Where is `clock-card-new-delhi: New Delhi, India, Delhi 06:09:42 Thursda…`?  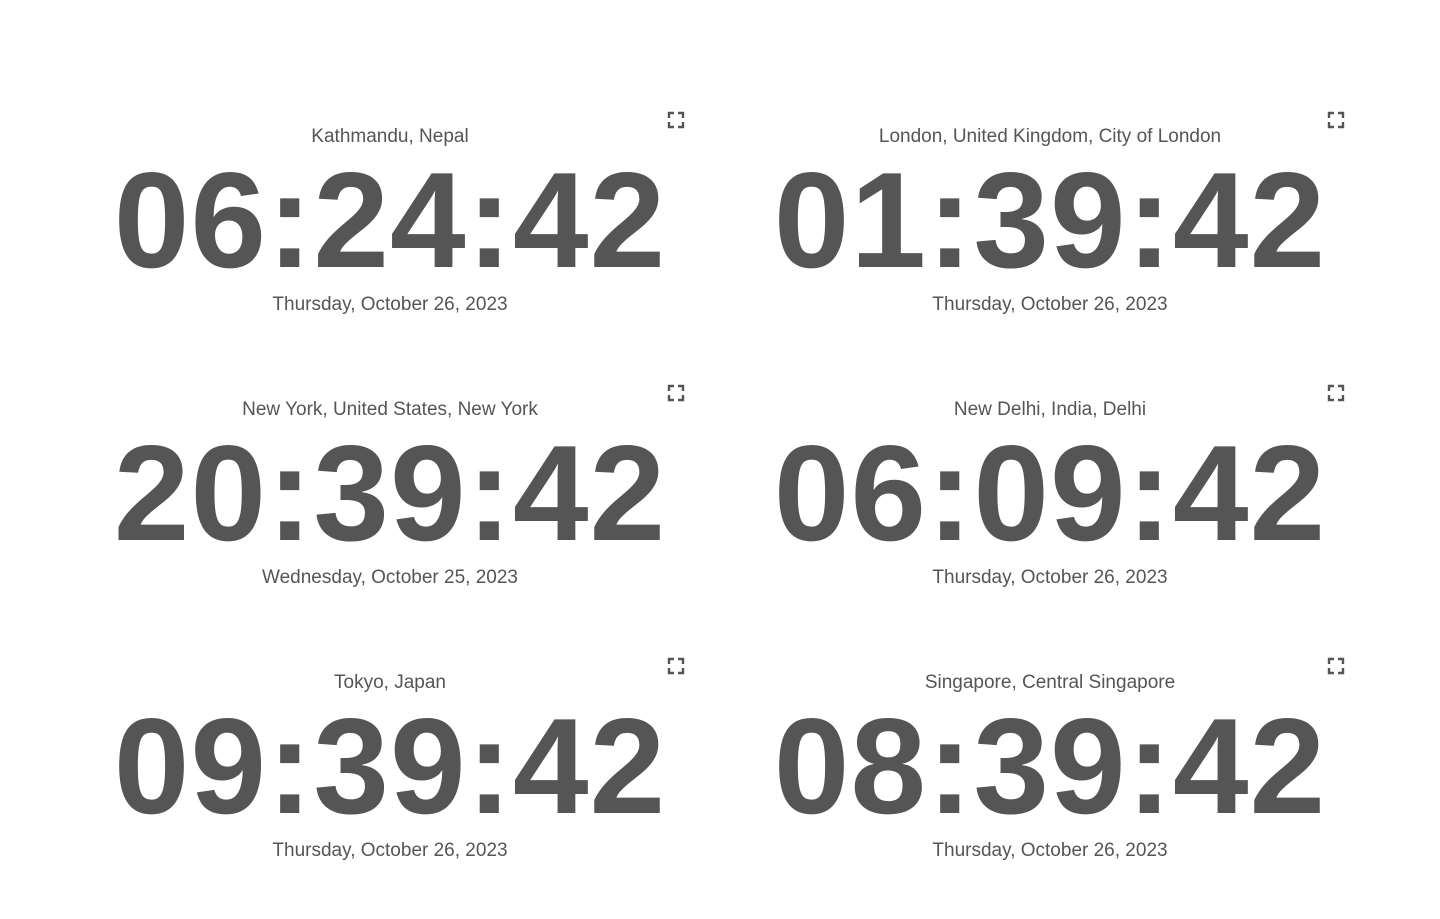
clock-card-new-delhi: New Delhi, India, Delhi 06:09:42 Thursda… is located at coordinates (1050, 509).